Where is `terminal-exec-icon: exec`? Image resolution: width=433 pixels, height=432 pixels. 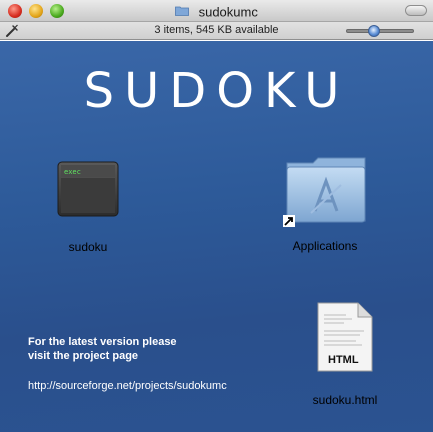 terminal-exec-icon: exec is located at coordinates (88, 189).